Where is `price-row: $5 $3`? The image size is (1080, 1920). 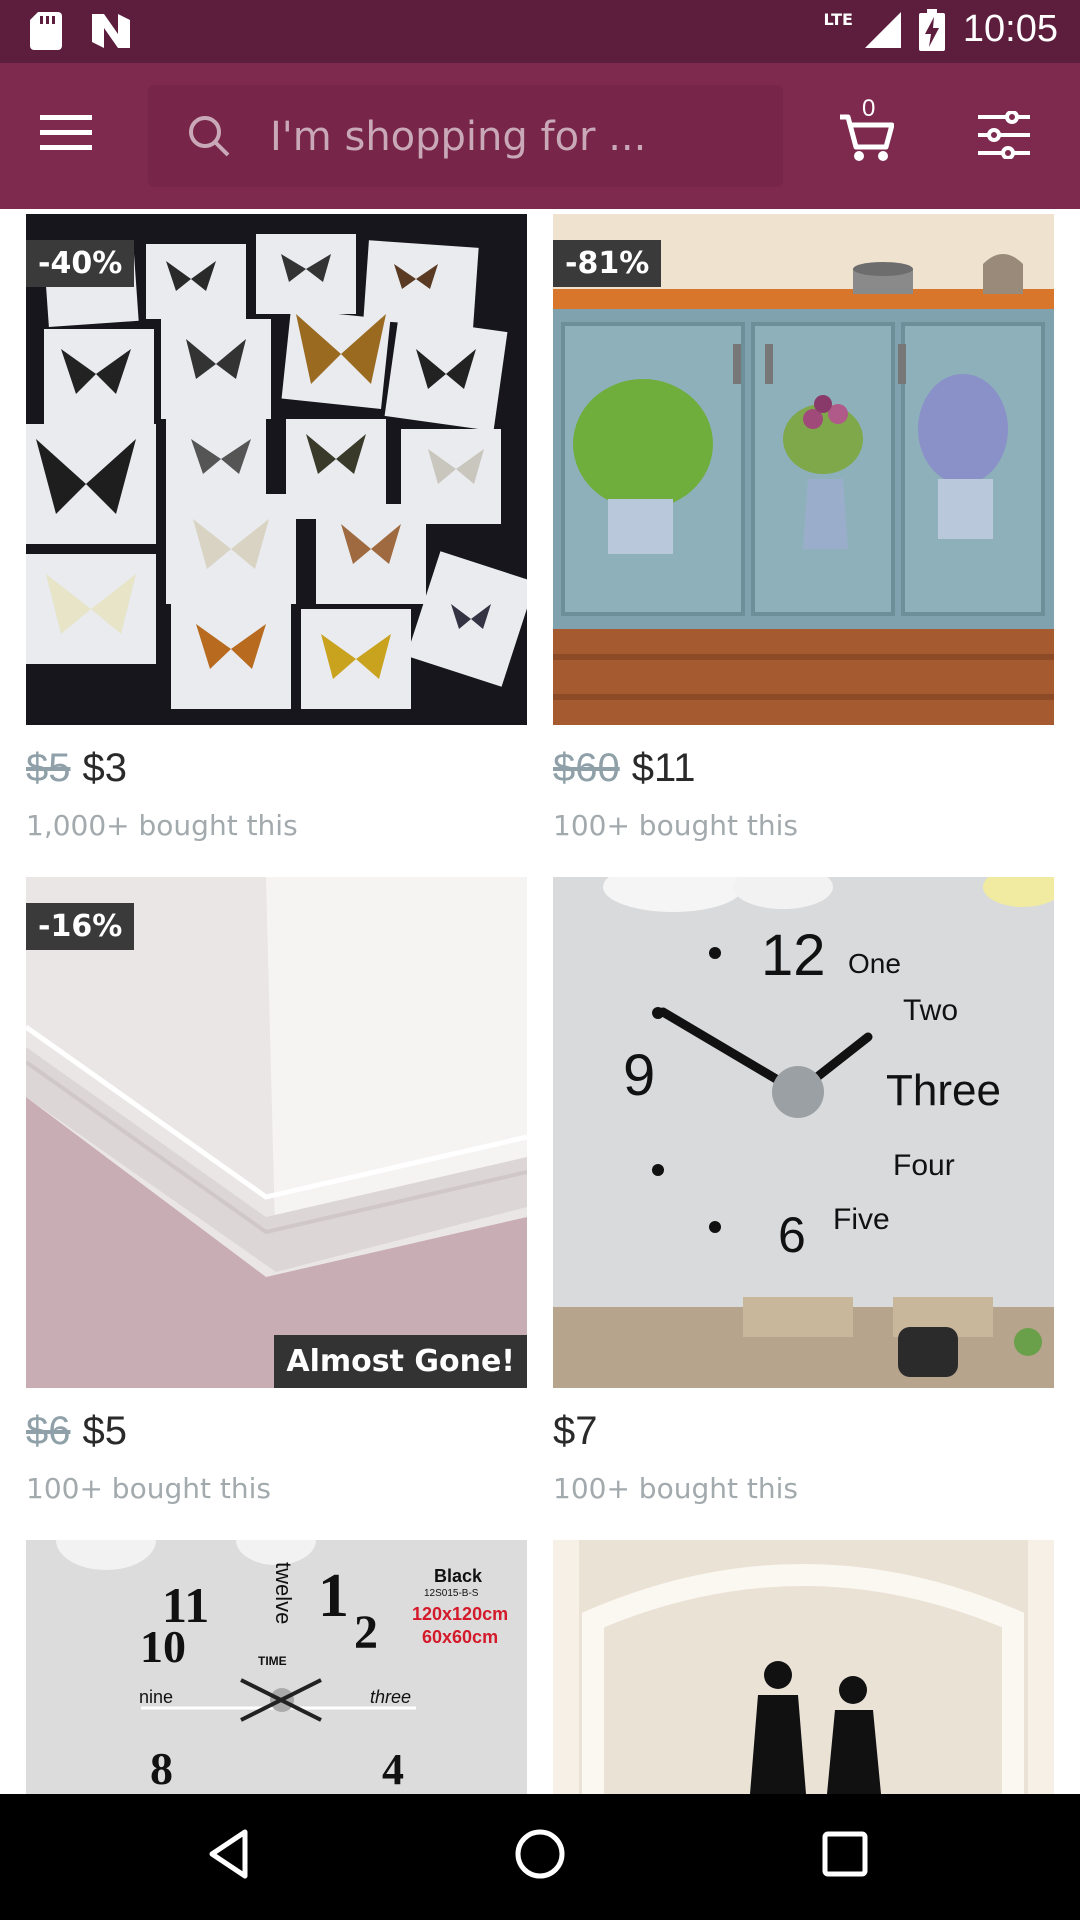
price-row: $5 $3 is located at coordinates (76, 768).